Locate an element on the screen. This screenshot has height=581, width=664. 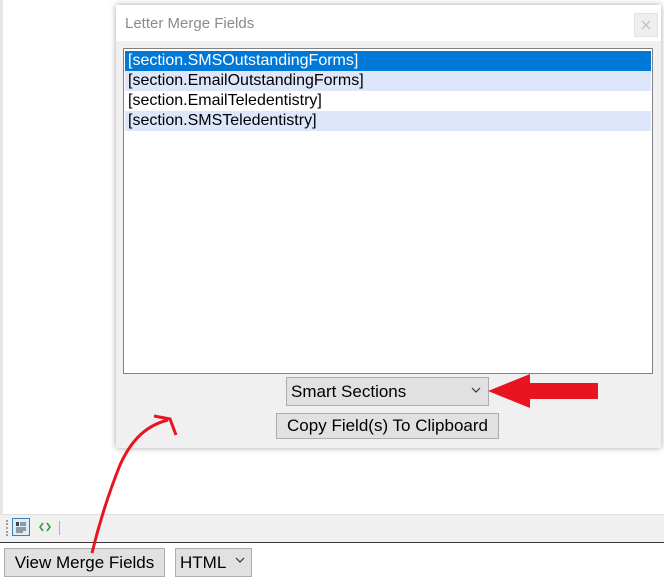
list-item: [section.SMSTeledentistry] is located at coordinates (388, 121).